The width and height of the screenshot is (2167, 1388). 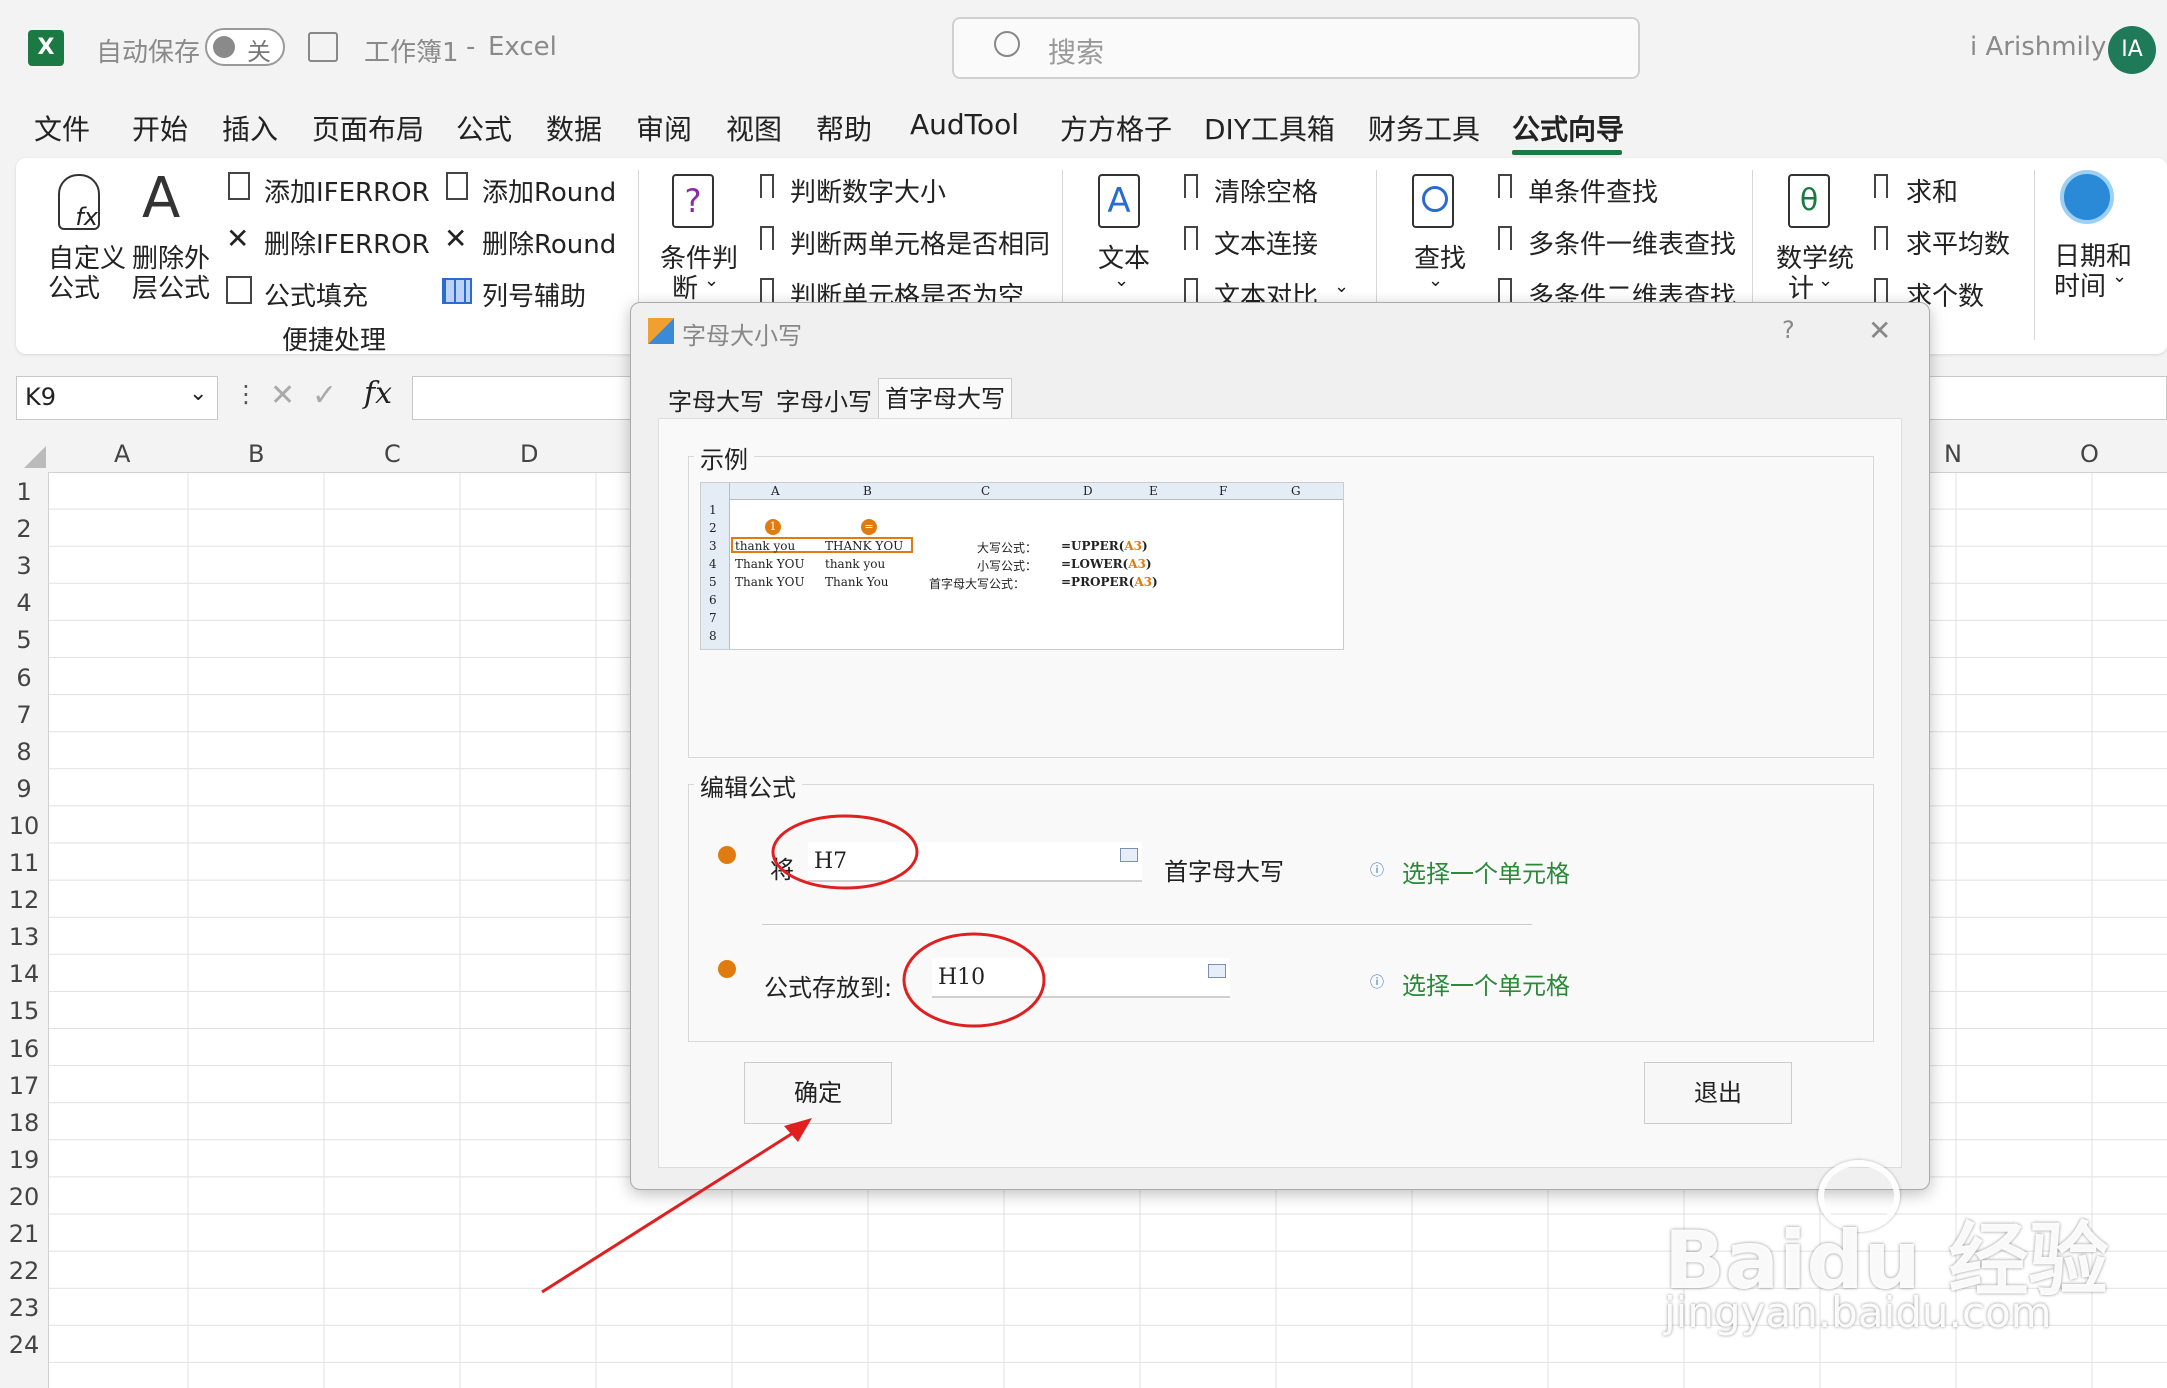 What do you see at coordinates (1858, 1312) in the screenshot?
I see `watermark-url: jingyan.baidu.com` at bounding box center [1858, 1312].